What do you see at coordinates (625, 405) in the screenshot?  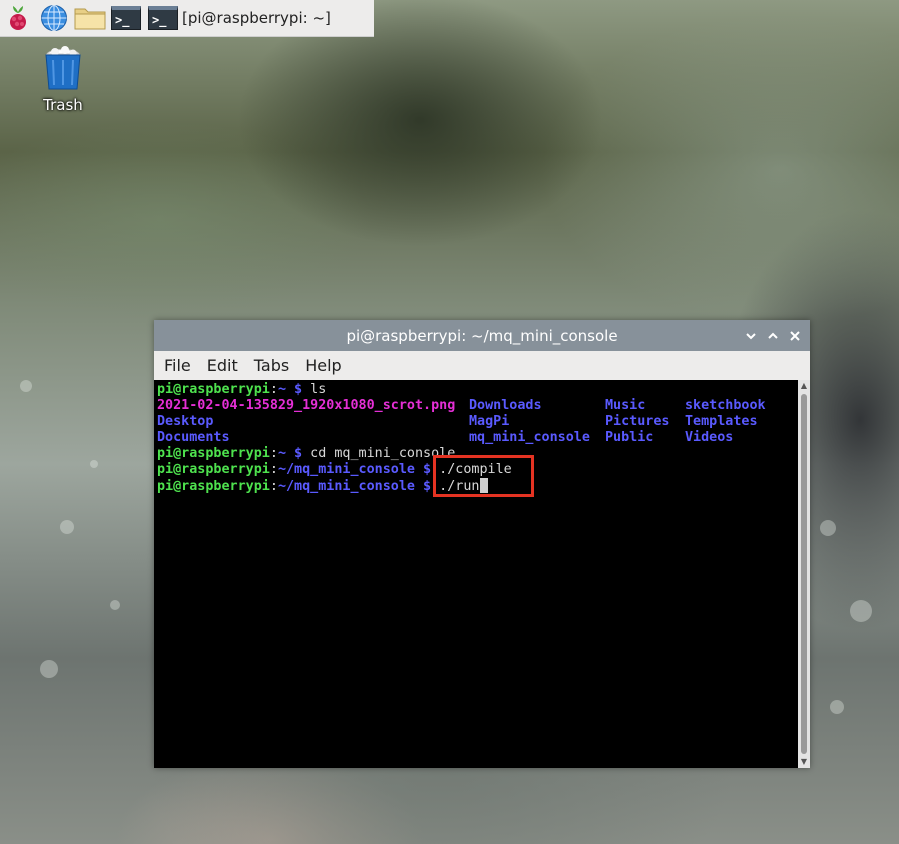 I see `ls-entry: Music` at bounding box center [625, 405].